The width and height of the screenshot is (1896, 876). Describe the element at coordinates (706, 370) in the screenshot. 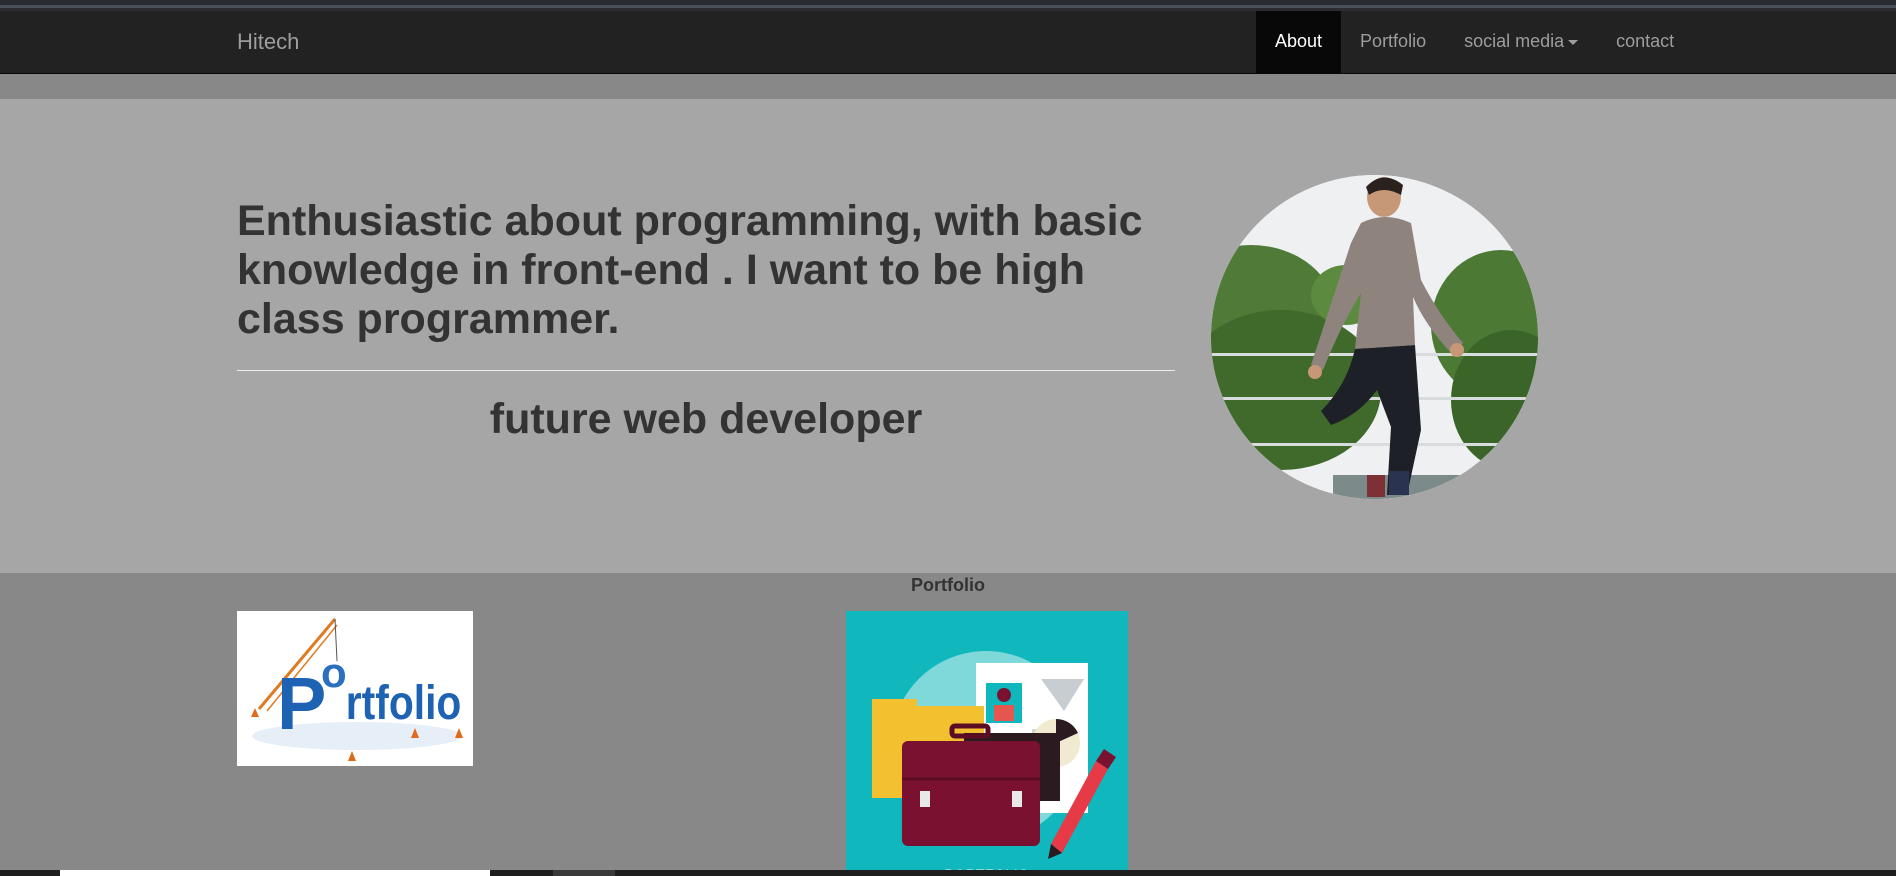

I see `hero-divider` at that location.